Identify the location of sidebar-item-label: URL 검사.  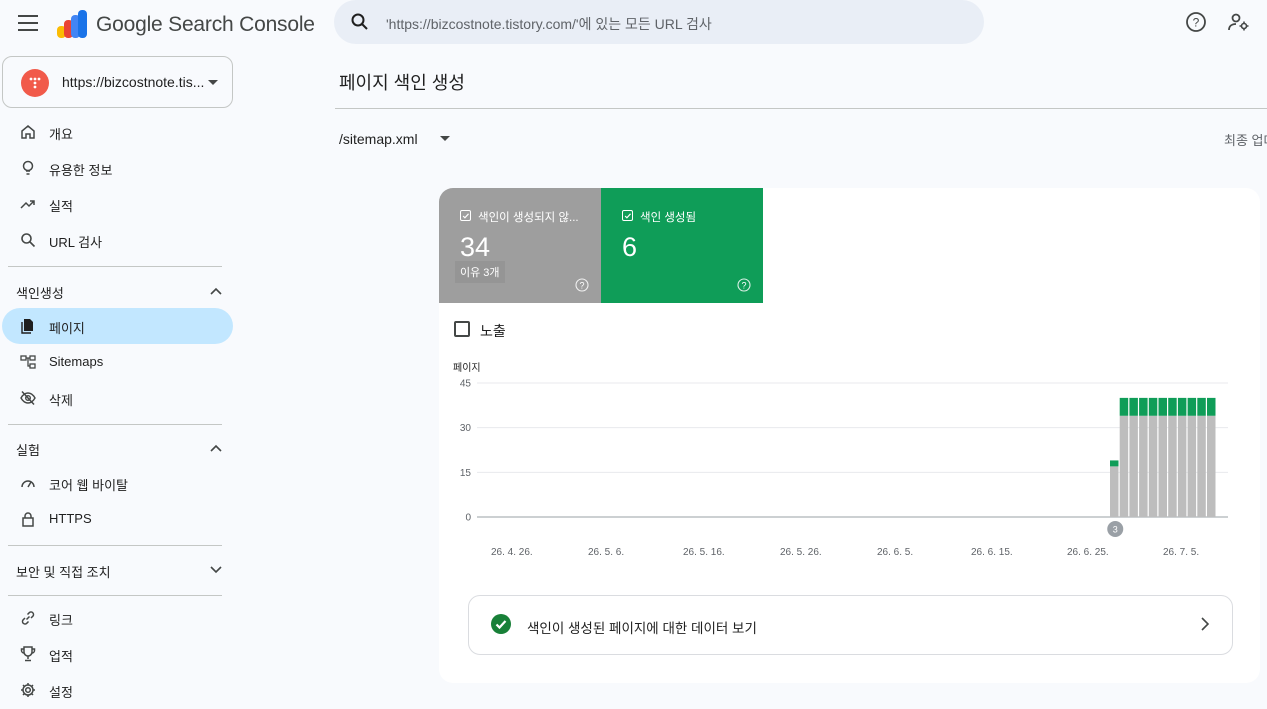
(76, 242).